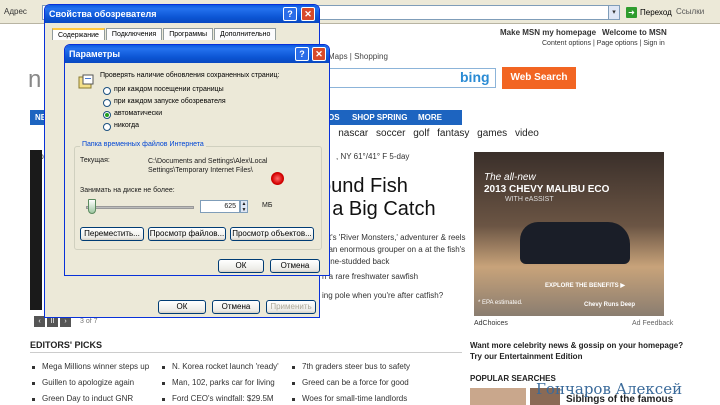 The height and width of the screenshot is (405, 720). Describe the element at coordinates (364, 186) in the screenshot. I see `headline-line1: ound Fish` at that location.